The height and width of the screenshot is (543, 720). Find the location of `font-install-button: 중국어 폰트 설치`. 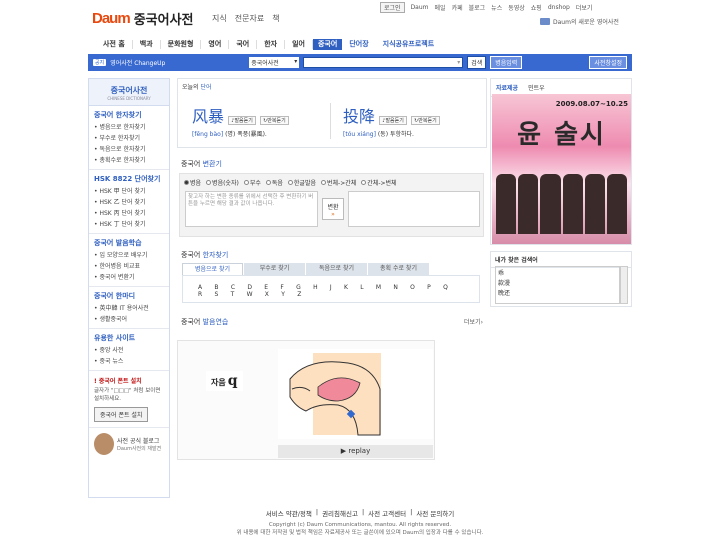

font-install-button: 중국어 폰트 설치 is located at coordinates (121, 414).